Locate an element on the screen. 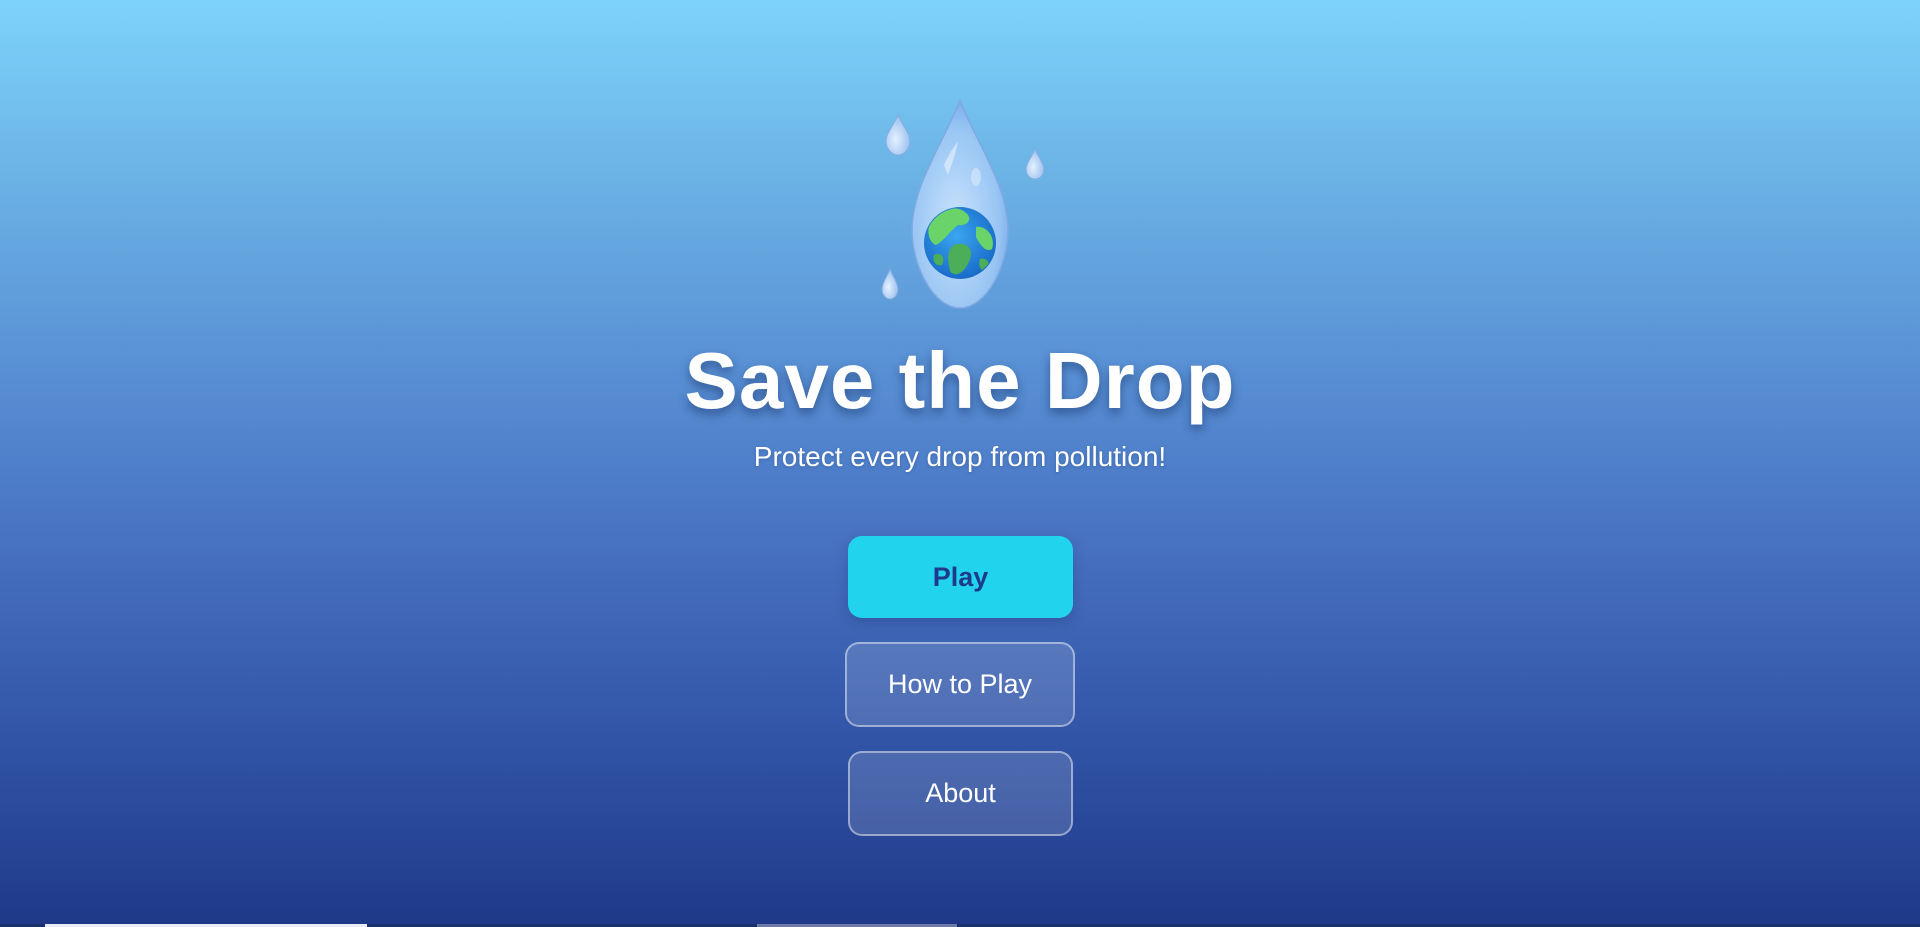 This screenshot has width=1920, height=927. play-button-label: Play is located at coordinates (960, 576).